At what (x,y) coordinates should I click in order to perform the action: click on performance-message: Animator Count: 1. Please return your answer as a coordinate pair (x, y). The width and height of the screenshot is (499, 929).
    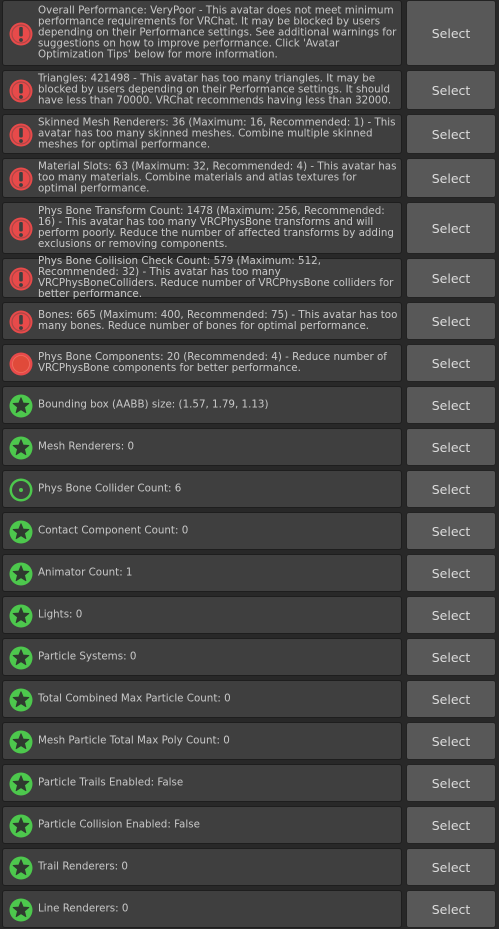
    Looking at the image, I should click on (202, 573).